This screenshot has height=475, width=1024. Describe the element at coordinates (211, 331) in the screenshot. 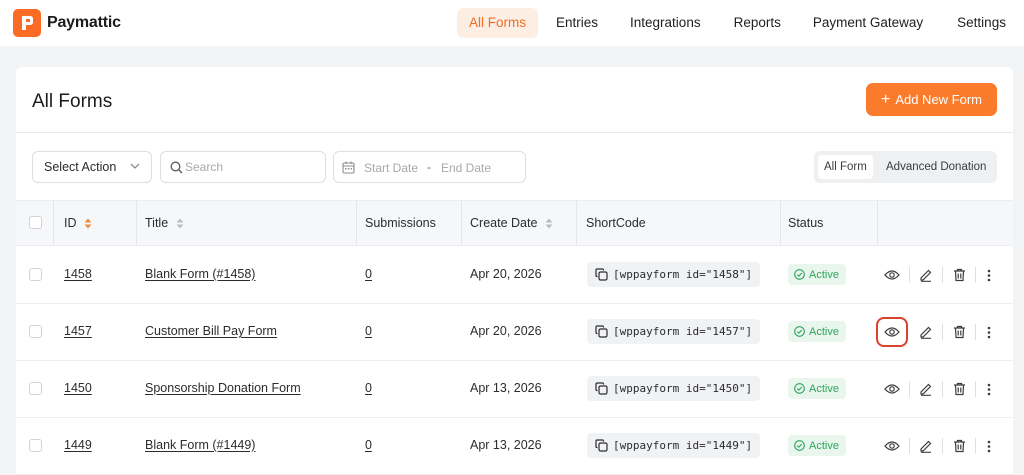

I see `form-title-link: Customer Bill Pay Form` at that location.